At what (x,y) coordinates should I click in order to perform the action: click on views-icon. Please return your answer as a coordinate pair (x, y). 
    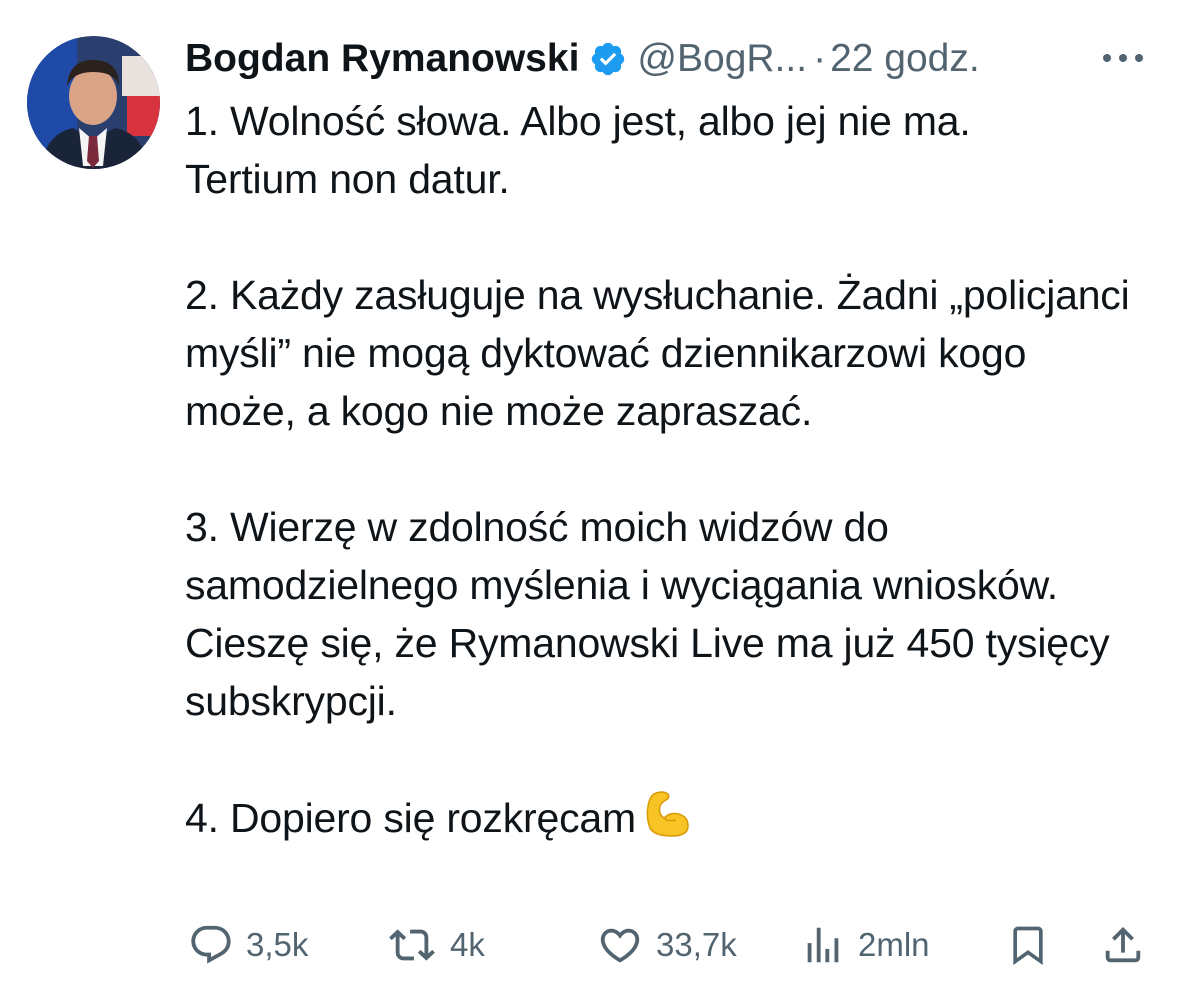
    Looking at the image, I should click on (823, 945).